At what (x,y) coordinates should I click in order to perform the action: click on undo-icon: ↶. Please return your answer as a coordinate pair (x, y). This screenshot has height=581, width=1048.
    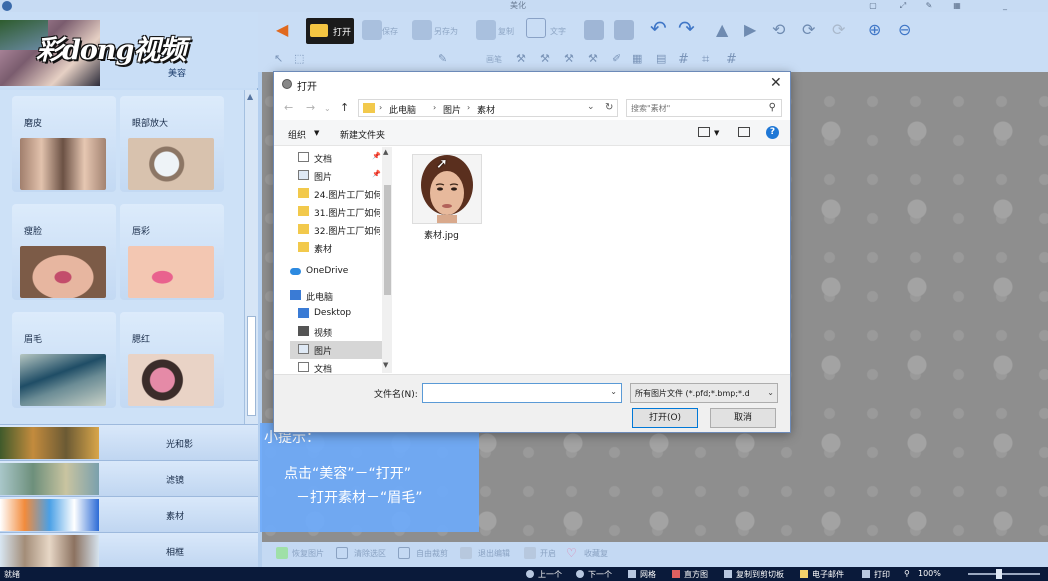
    Looking at the image, I should click on (658, 28).